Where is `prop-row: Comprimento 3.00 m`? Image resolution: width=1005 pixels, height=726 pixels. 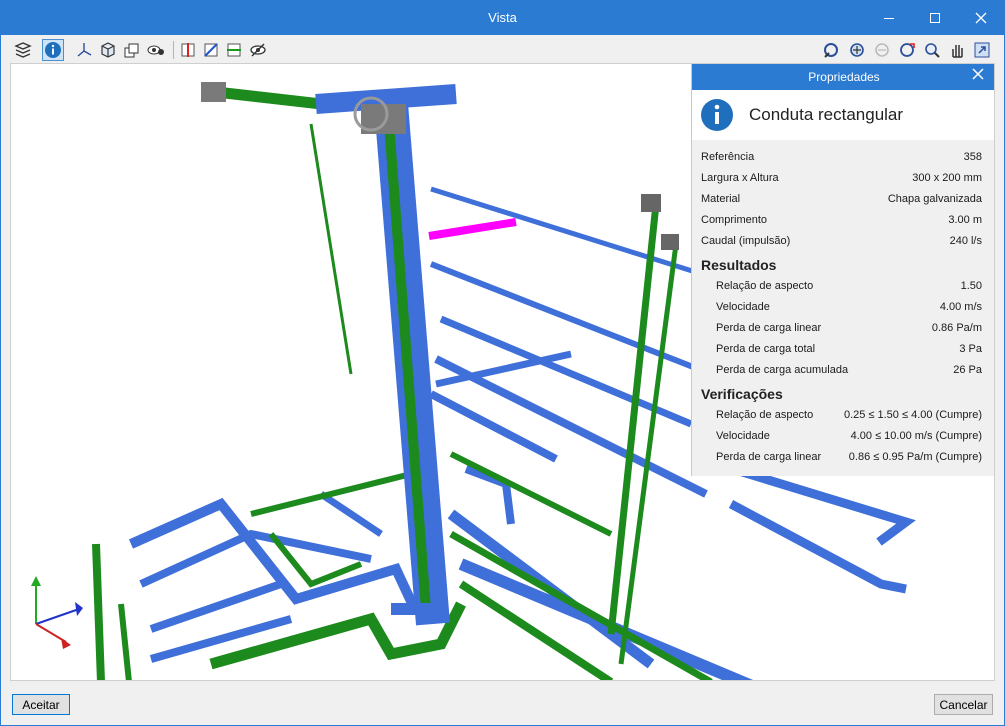
prop-row: Comprimento 3.00 m is located at coordinates (843, 220).